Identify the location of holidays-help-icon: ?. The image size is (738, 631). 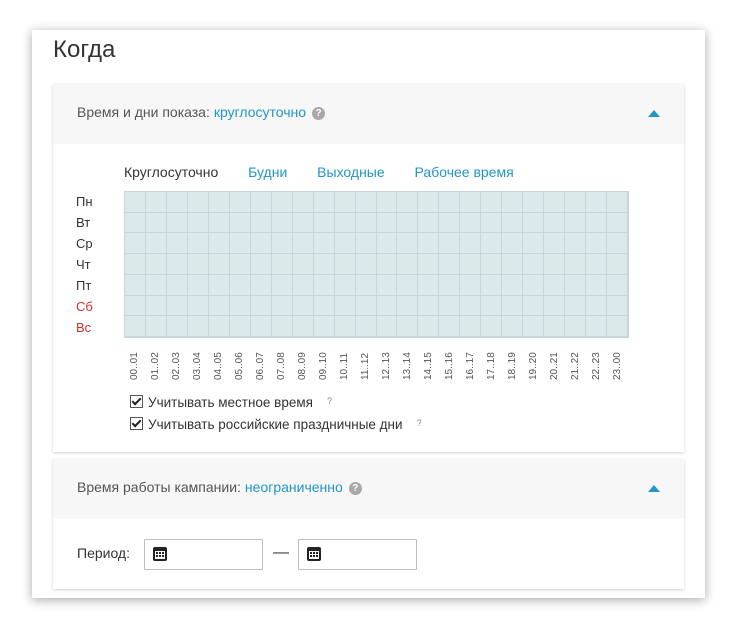
(419, 423).